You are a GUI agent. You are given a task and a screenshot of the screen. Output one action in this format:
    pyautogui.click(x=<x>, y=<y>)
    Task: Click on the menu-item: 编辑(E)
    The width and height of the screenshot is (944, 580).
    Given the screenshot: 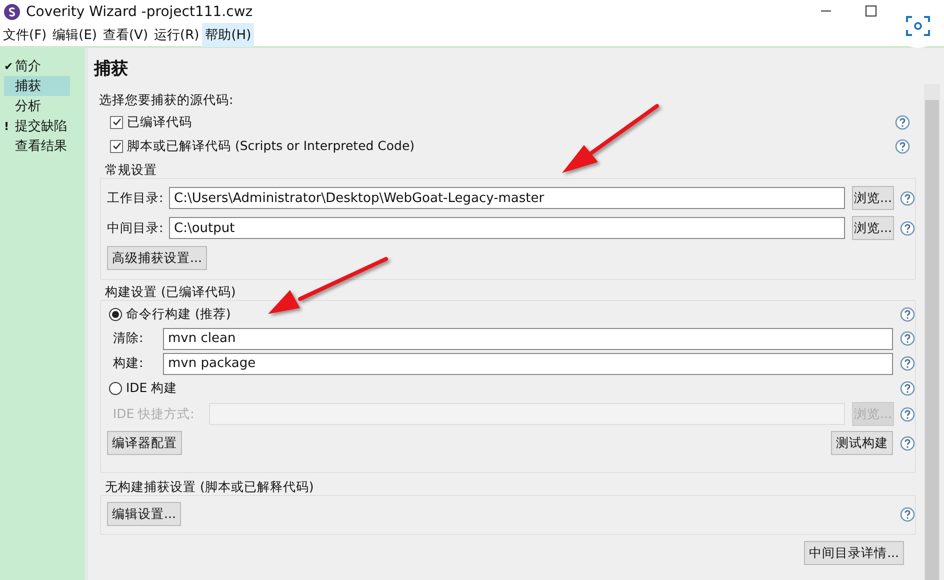 What is the action you would take?
    pyautogui.click(x=75, y=35)
    